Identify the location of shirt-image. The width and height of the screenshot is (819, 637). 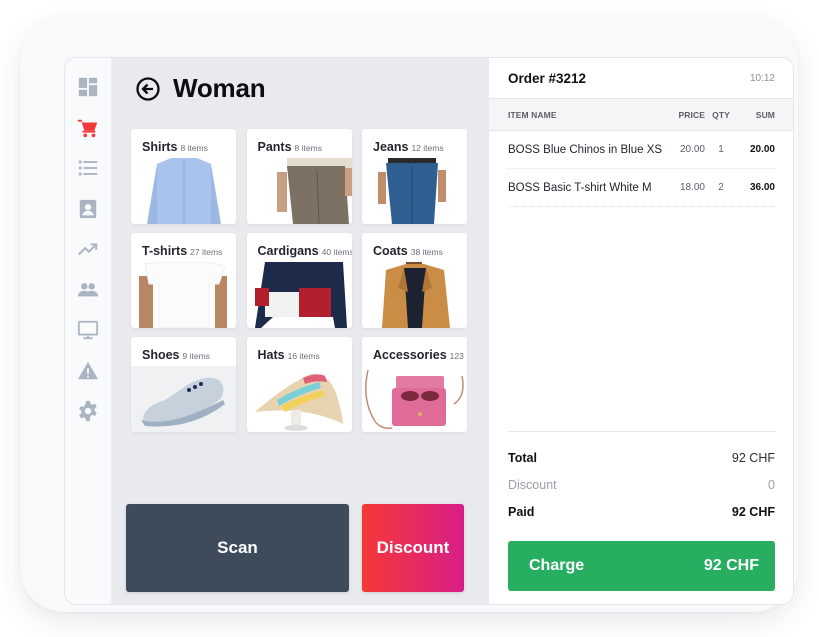
(183, 191).